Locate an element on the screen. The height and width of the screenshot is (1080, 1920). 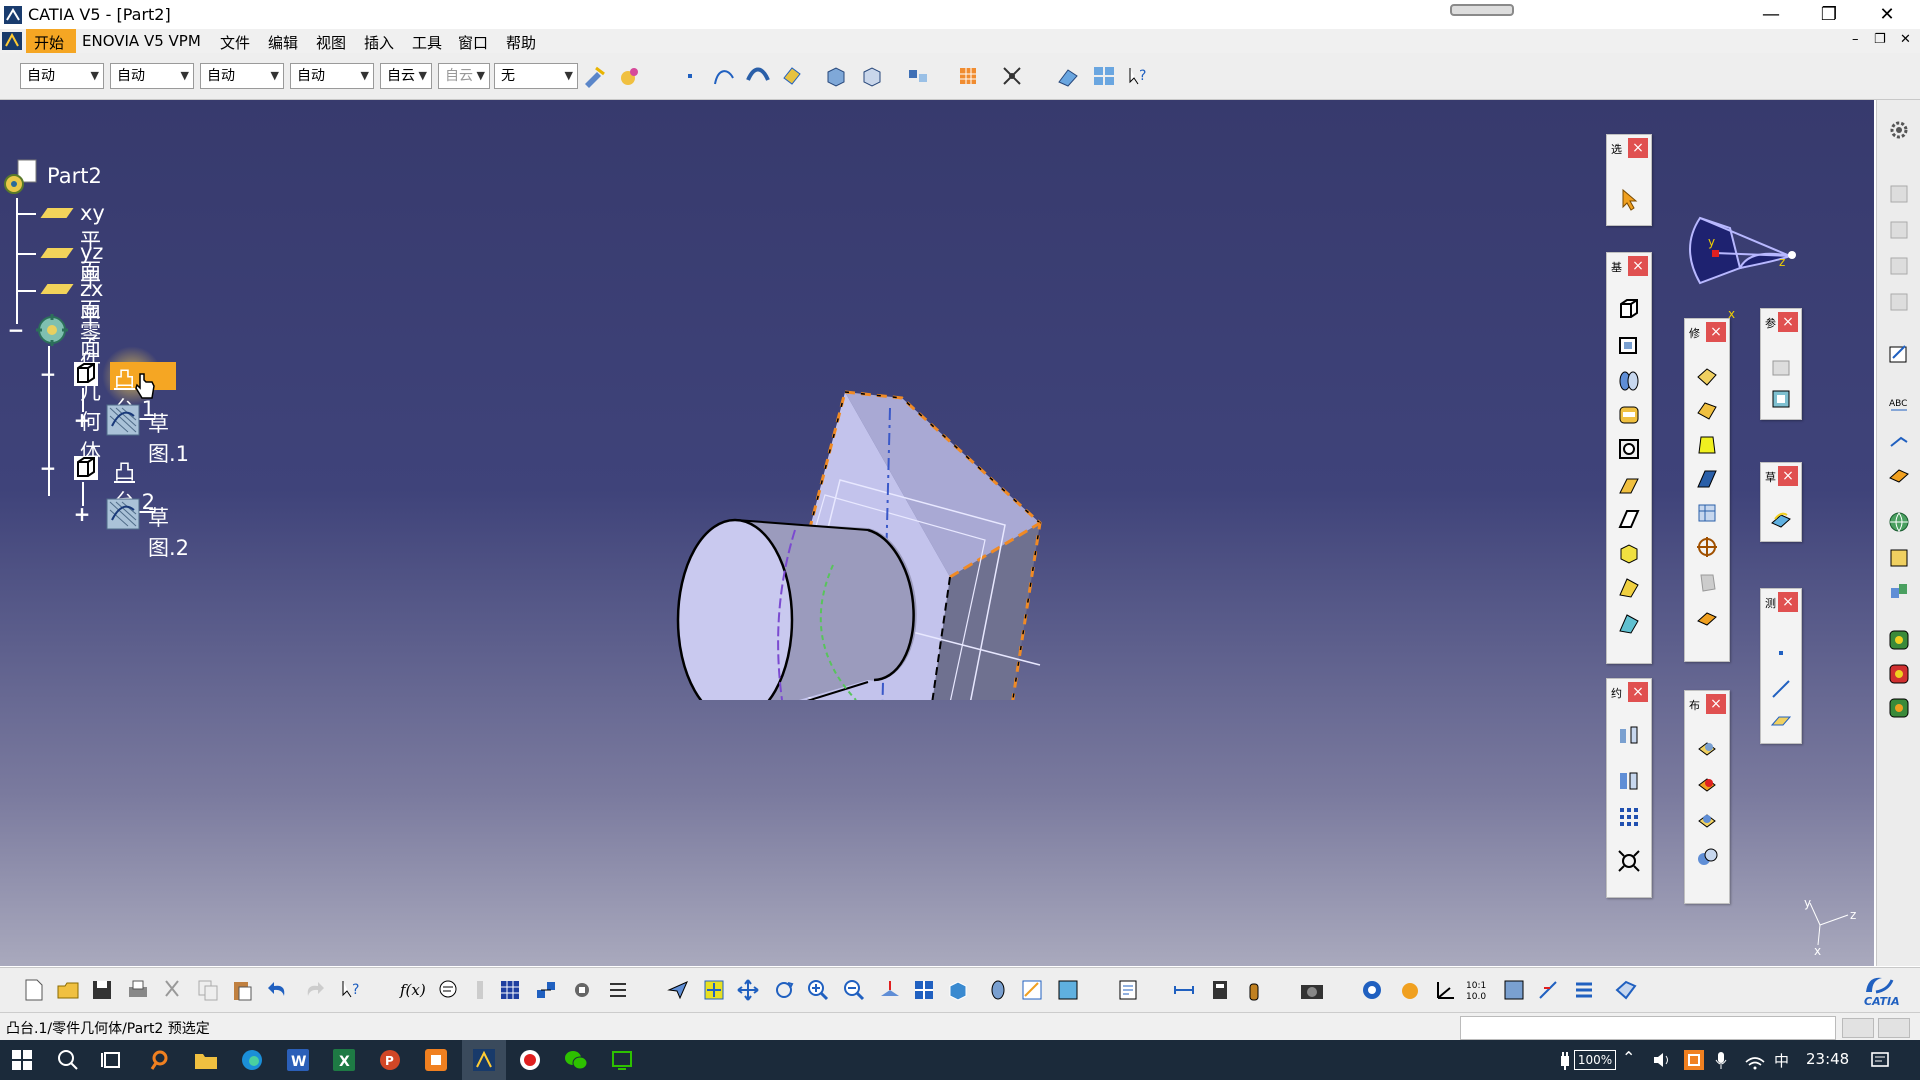
hole-tool-icon is located at coordinates (1629, 449).